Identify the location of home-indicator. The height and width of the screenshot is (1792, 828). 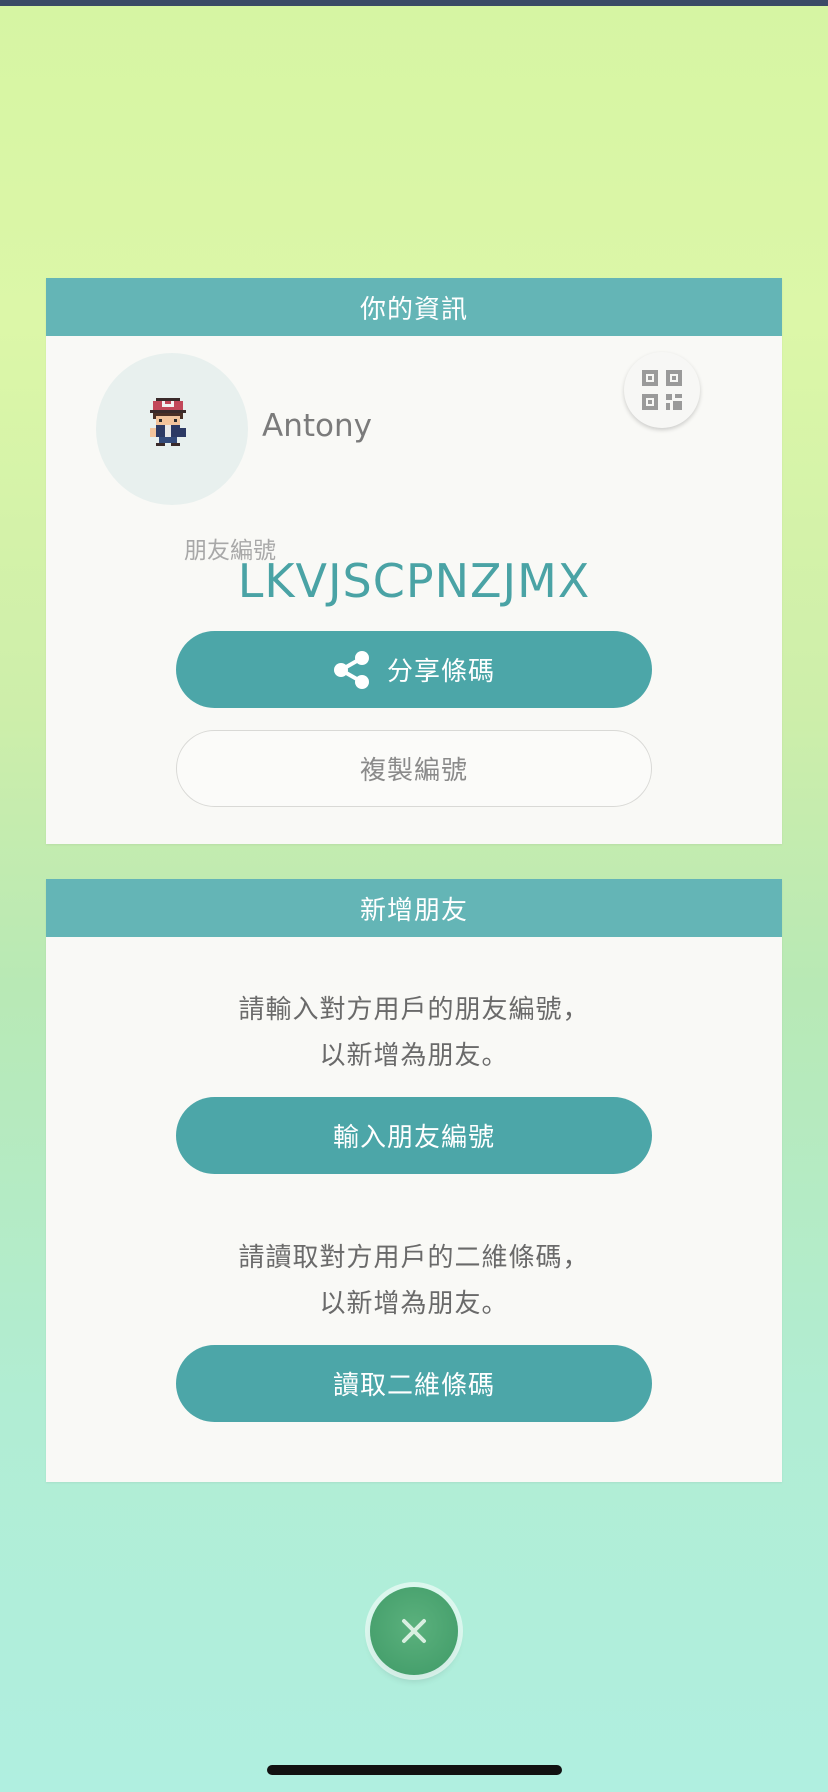
(414, 1770).